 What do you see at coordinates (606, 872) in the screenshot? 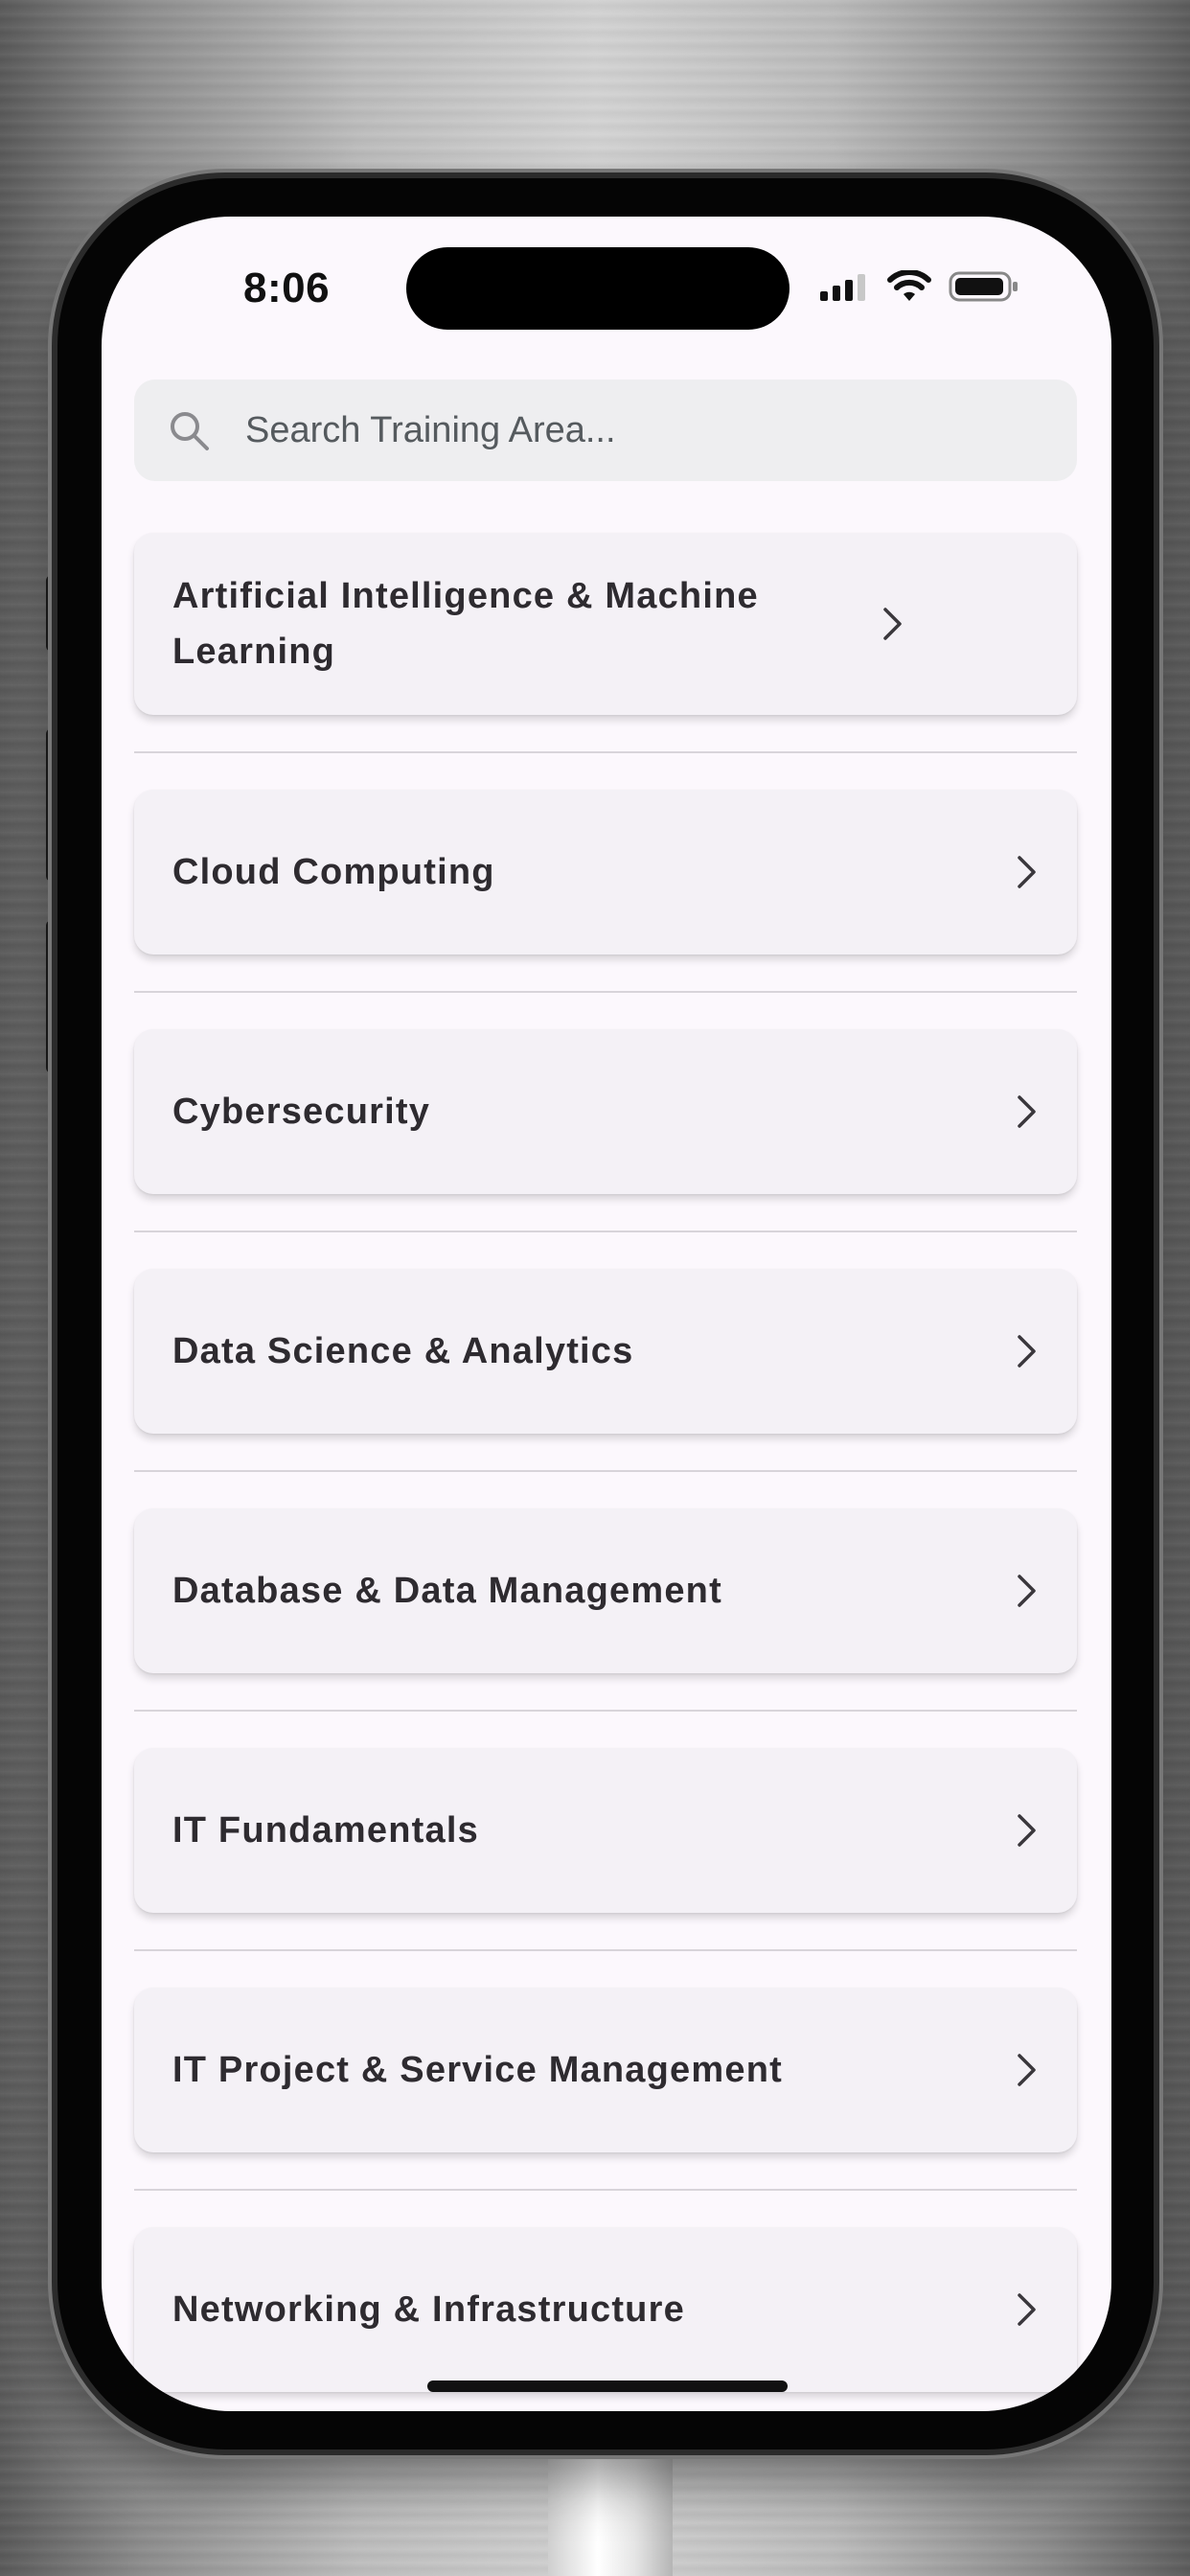
I see `list-item-cloud-computing: Cloud Computing` at bounding box center [606, 872].